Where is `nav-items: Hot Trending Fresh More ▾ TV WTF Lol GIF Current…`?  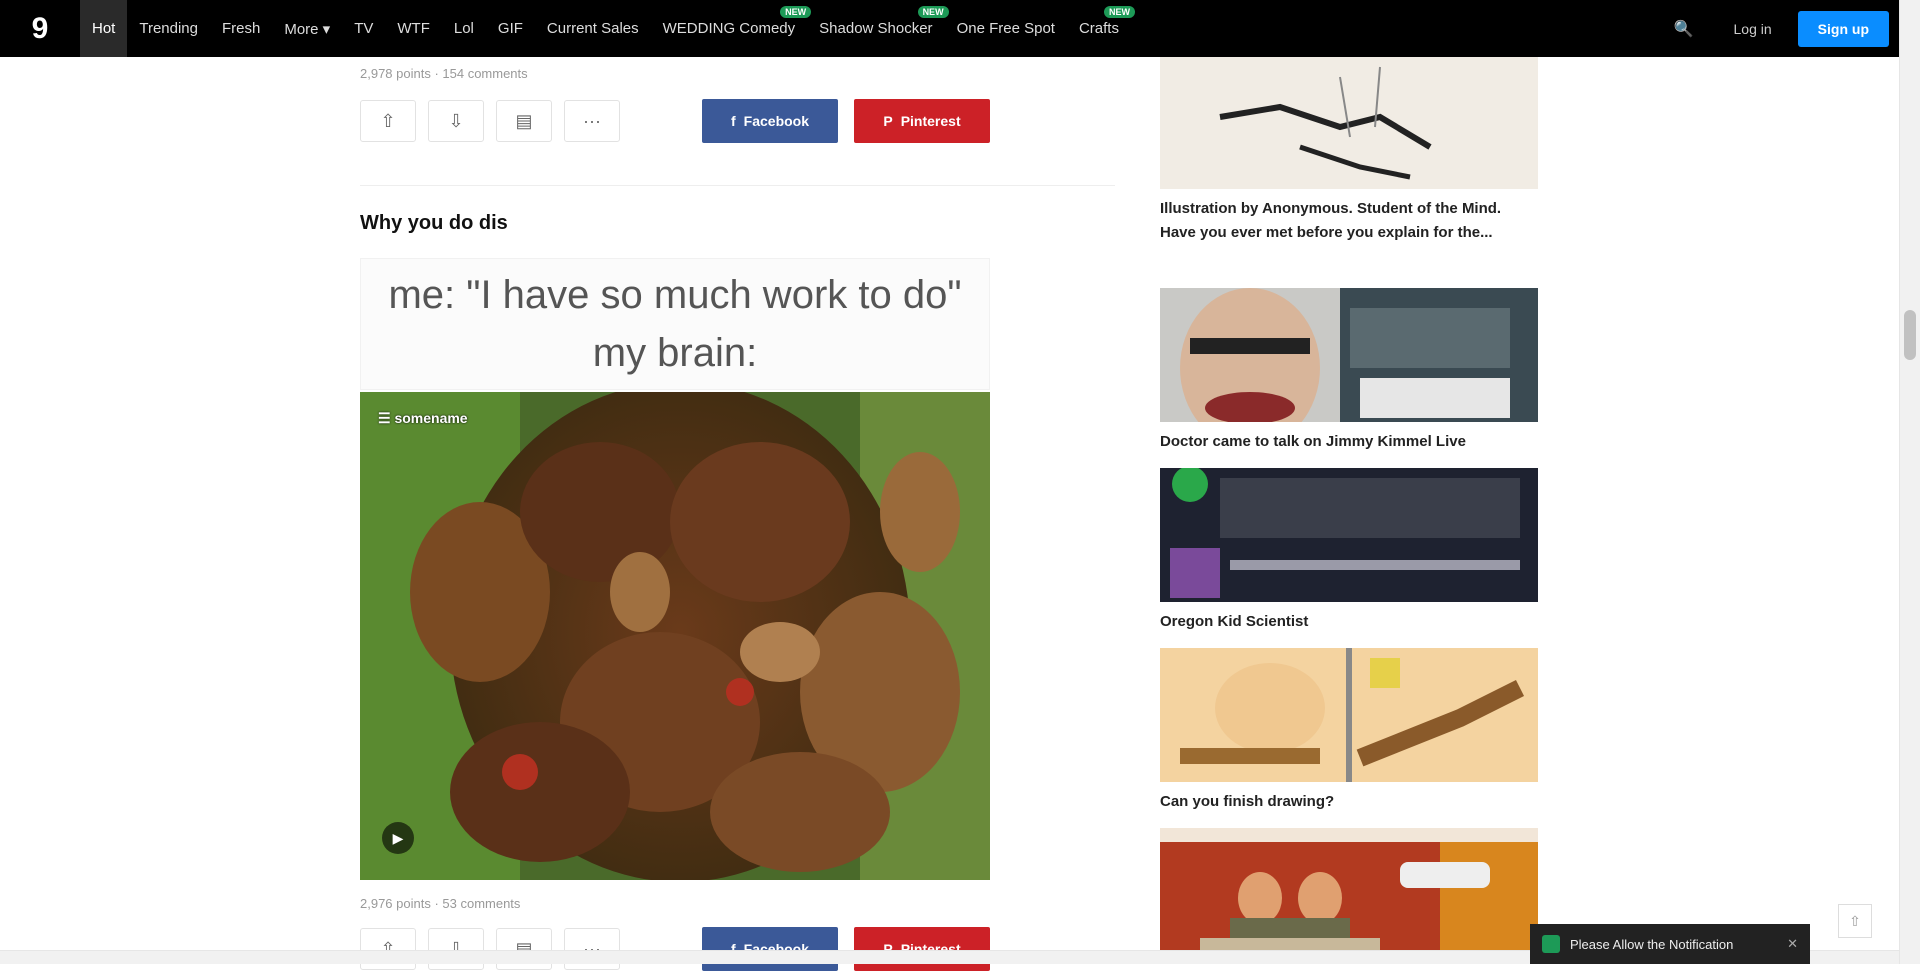
nav-items: Hot Trending Fresh More ▾ TV WTF Lol GIF Current… is located at coordinates (607, 28).